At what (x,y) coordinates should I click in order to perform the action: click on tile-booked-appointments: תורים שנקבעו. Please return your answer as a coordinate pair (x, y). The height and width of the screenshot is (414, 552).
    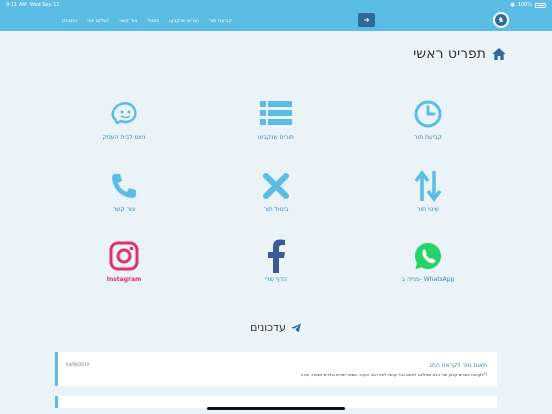
    Looking at the image, I should click on (276, 126).